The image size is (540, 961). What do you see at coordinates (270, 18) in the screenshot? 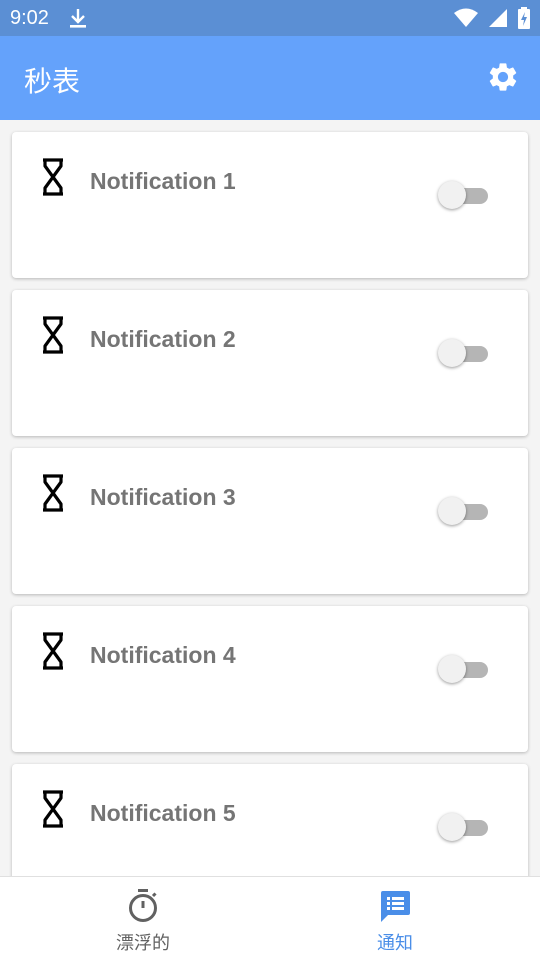
I see `status-bar: 9:02` at bounding box center [270, 18].